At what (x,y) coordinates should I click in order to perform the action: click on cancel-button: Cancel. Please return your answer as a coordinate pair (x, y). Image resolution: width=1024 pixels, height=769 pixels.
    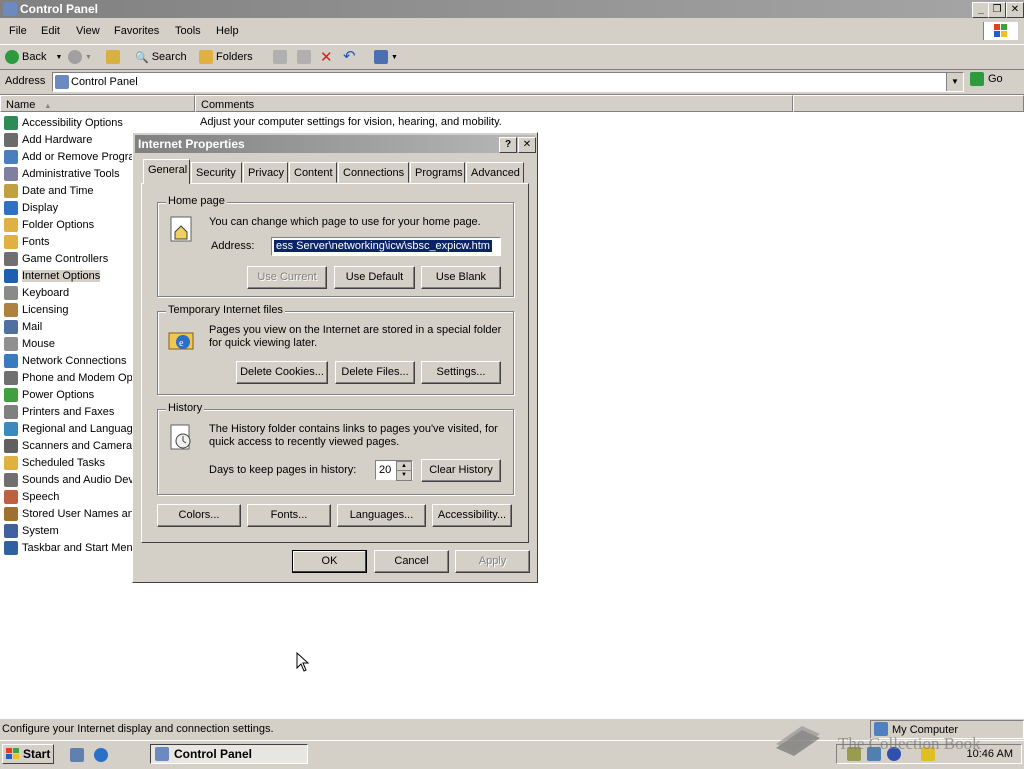
    Looking at the image, I should click on (411, 561).